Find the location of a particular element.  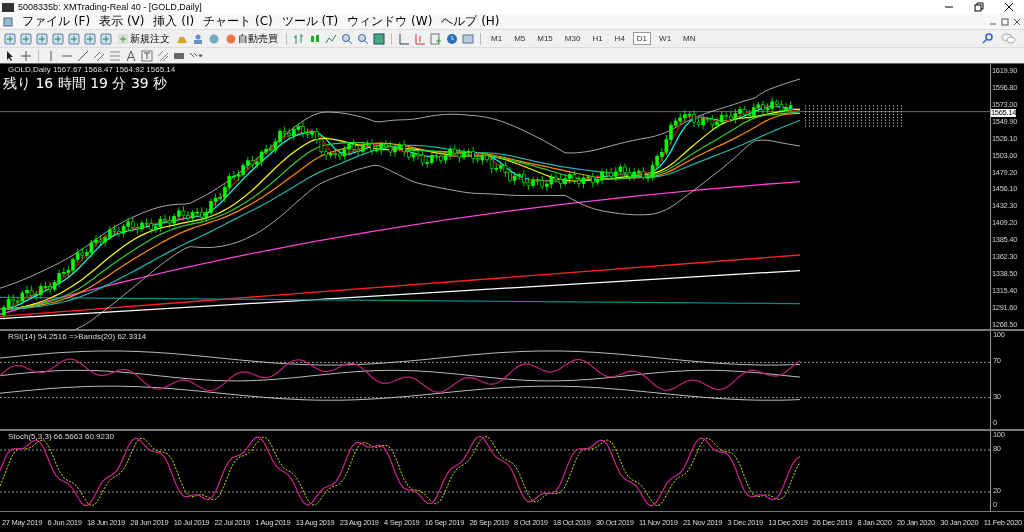

menu-item: 挿入 (I) is located at coordinates (174, 21).